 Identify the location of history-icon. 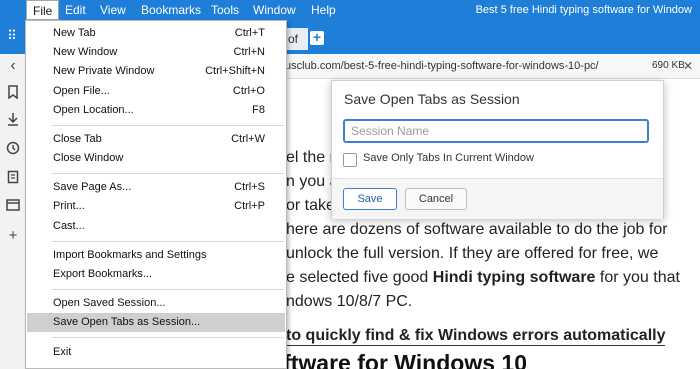
(13, 150).